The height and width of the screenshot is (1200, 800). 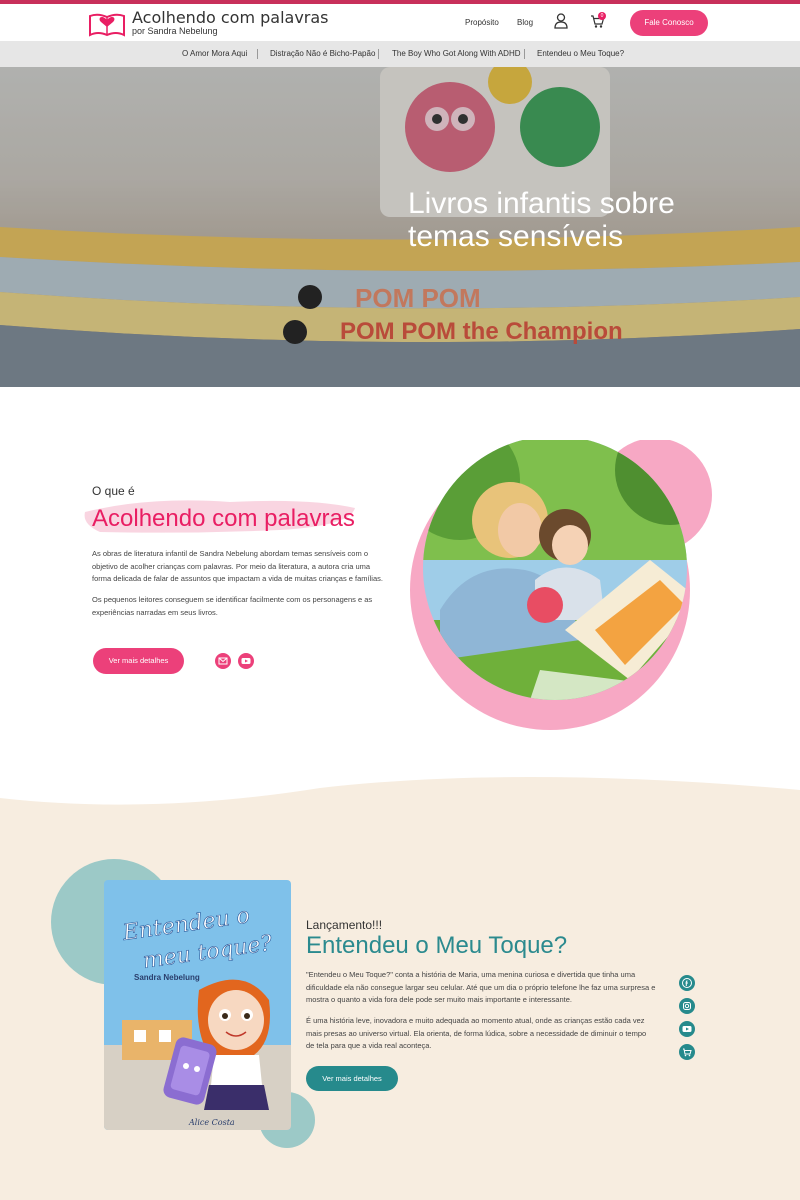 What do you see at coordinates (687, 1006) in the screenshot?
I see `instagram-icon` at bounding box center [687, 1006].